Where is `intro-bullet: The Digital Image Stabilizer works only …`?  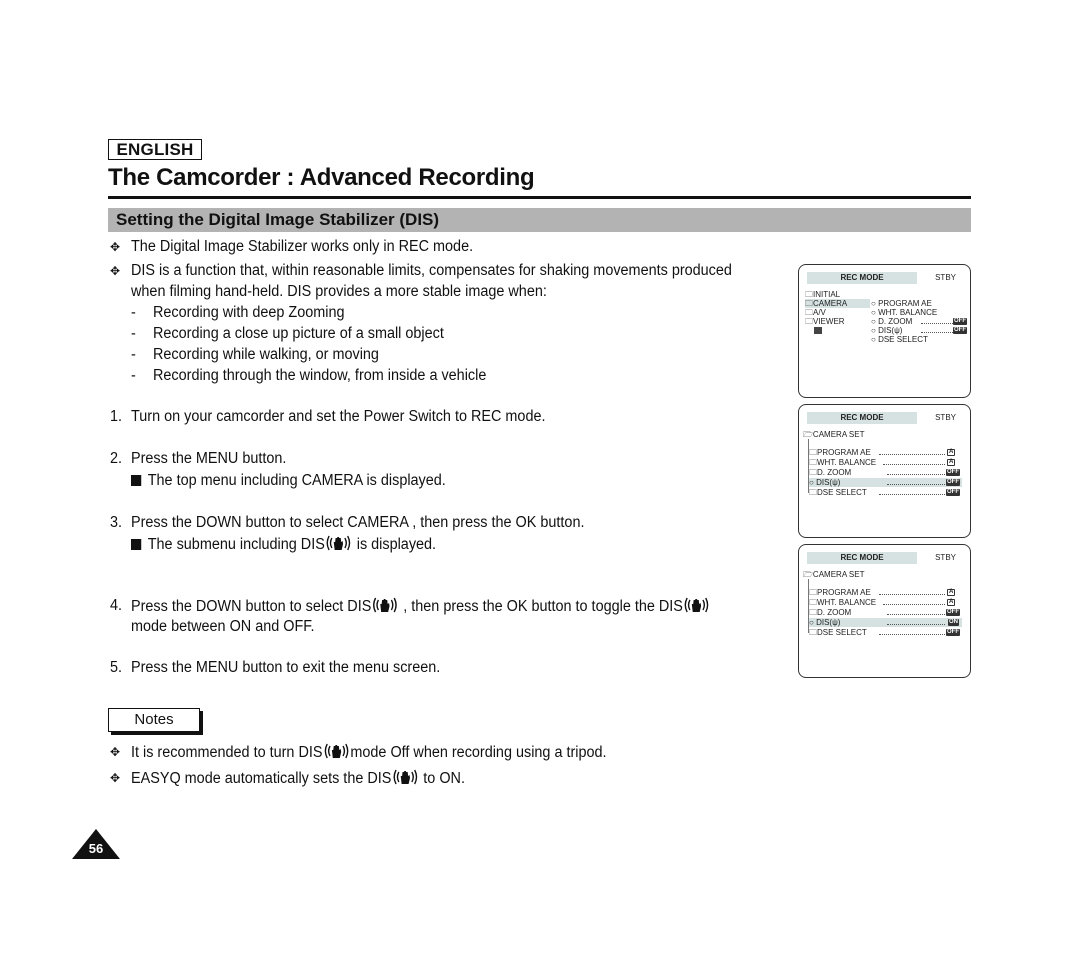 intro-bullet: The Digital Image Stabilizer works only … is located at coordinates (302, 246).